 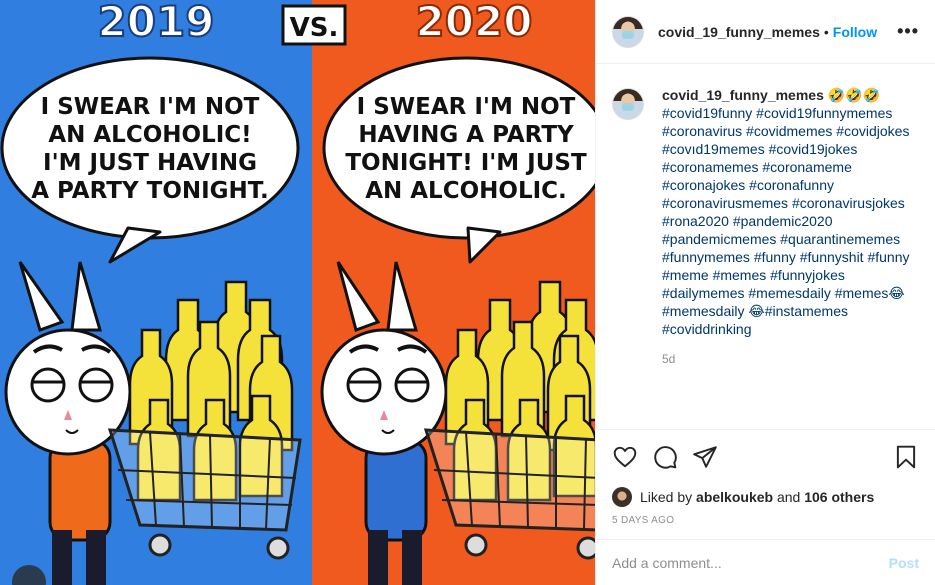 What do you see at coordinates (150, 163) in the screenshot?
I see `left-bubble-line-3: I'M JUST HAVING` at bounding box center [150, 163].